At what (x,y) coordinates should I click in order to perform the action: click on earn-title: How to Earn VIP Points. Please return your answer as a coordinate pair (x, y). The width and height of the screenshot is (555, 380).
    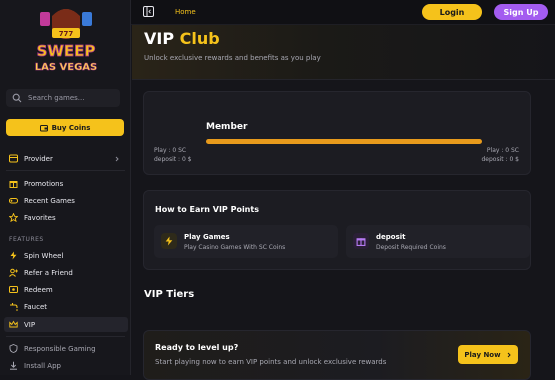
    Looking at the image, I should click on (207, 209).